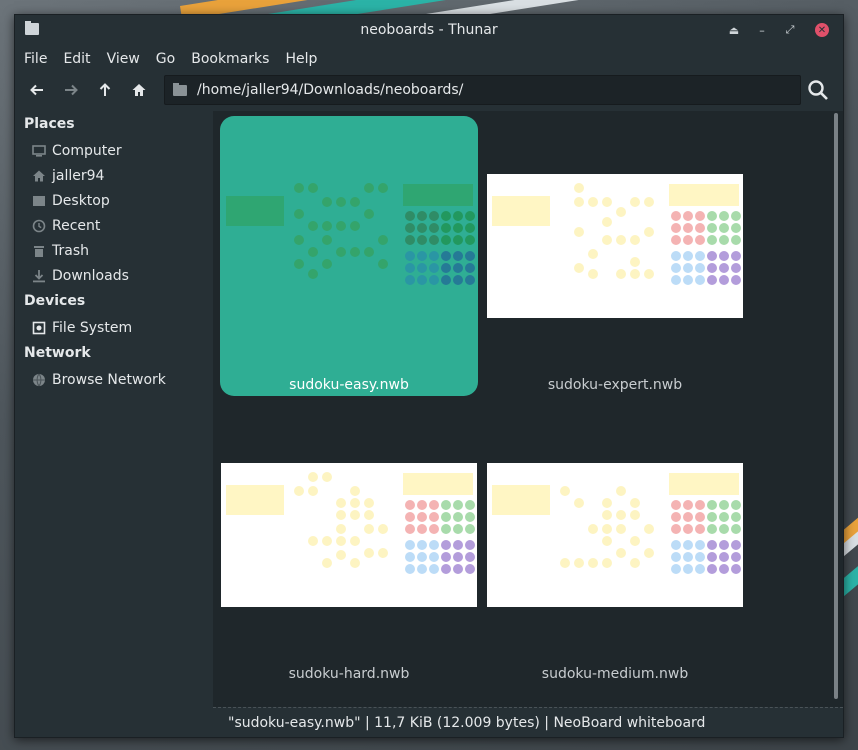 The width and height of the screenshot is (858, 750). What do you see at coordinates (301, 59) in the screenshot?
I see `menu-help: Help` at bounding box center [301, 59].